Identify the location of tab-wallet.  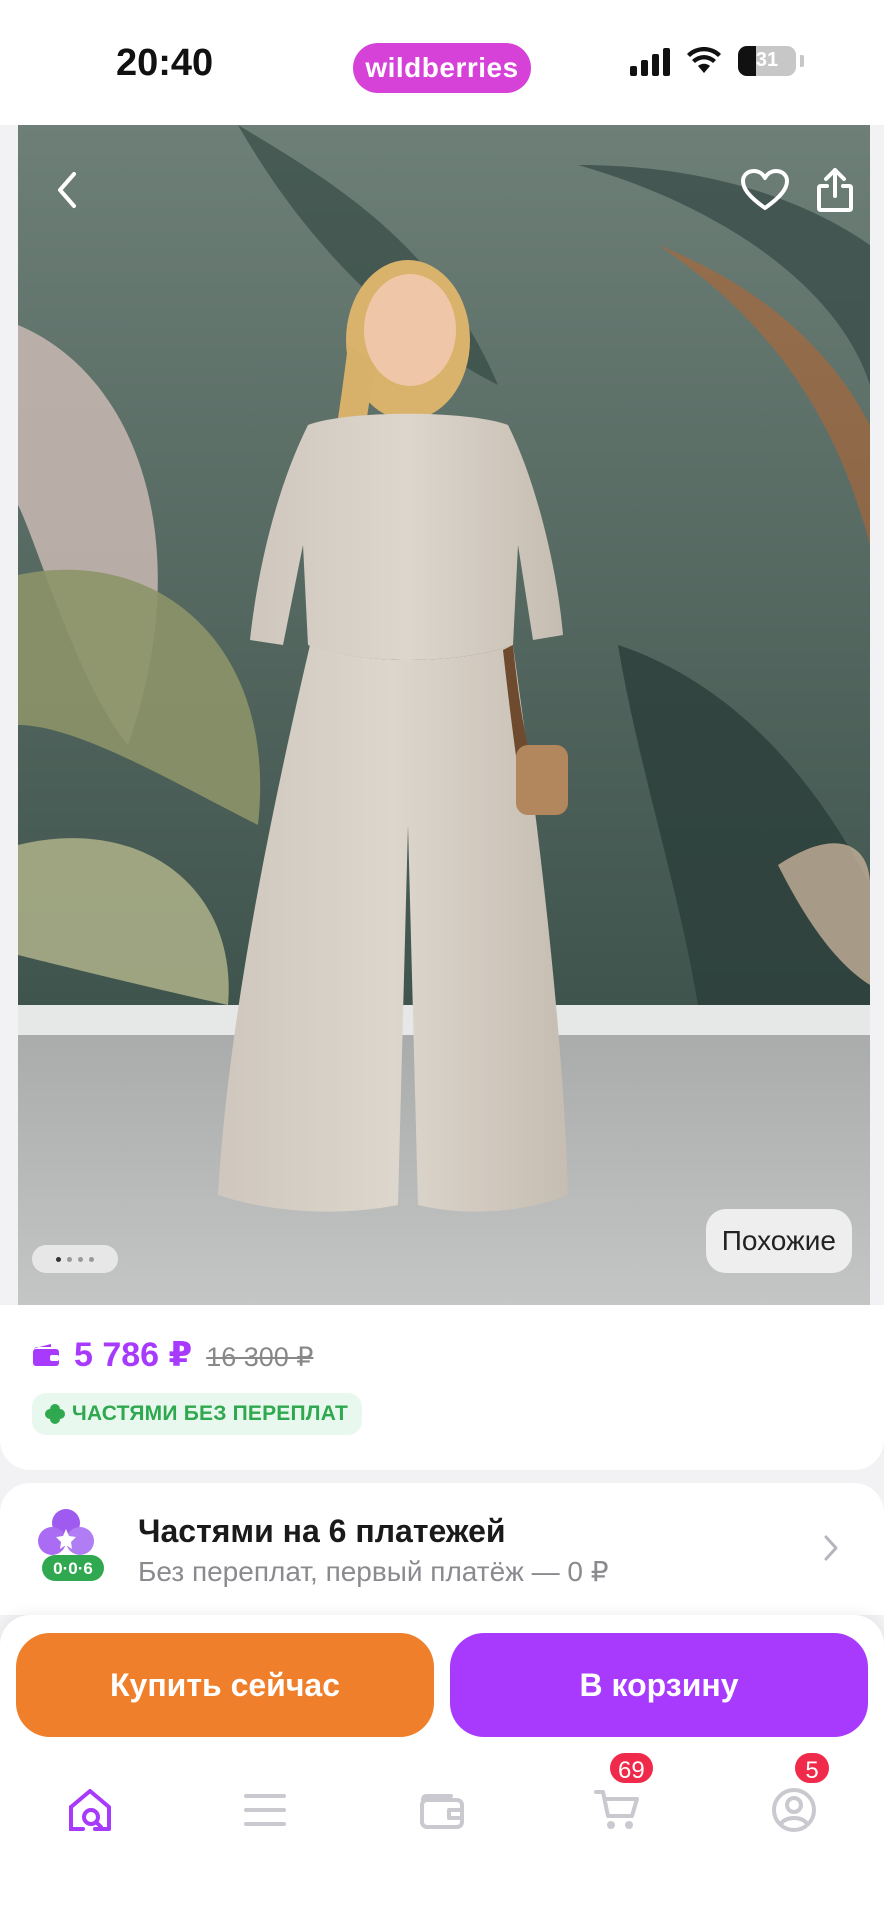
(442, 1810).